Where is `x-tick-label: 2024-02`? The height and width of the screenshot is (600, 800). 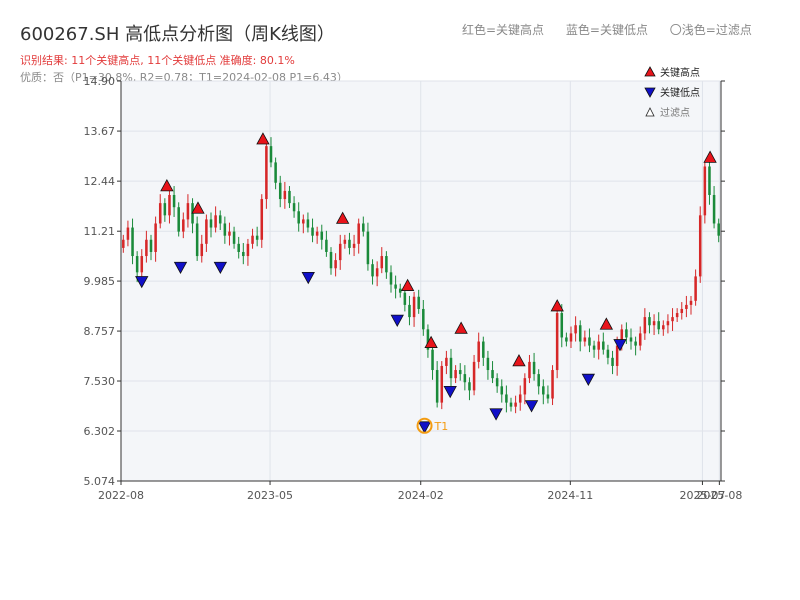
x-tick-label: 2024-02 is located at coordinates (421, 495).